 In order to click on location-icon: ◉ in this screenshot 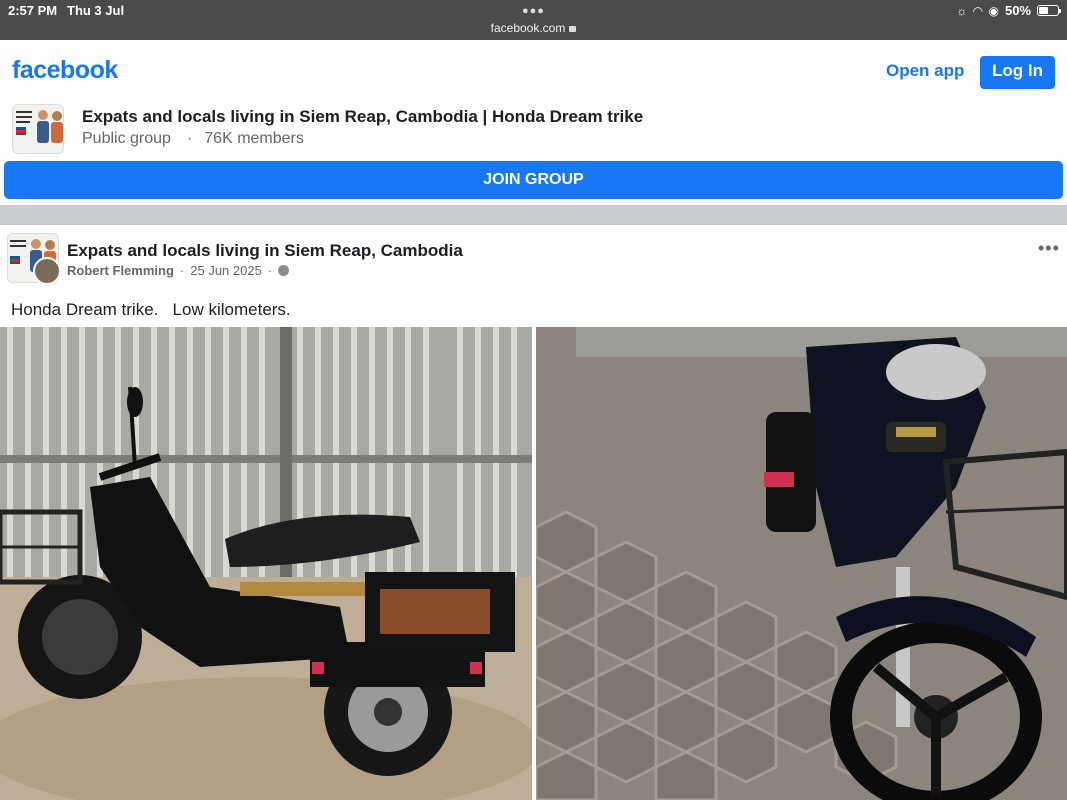, I will do `click(993, 10)`.